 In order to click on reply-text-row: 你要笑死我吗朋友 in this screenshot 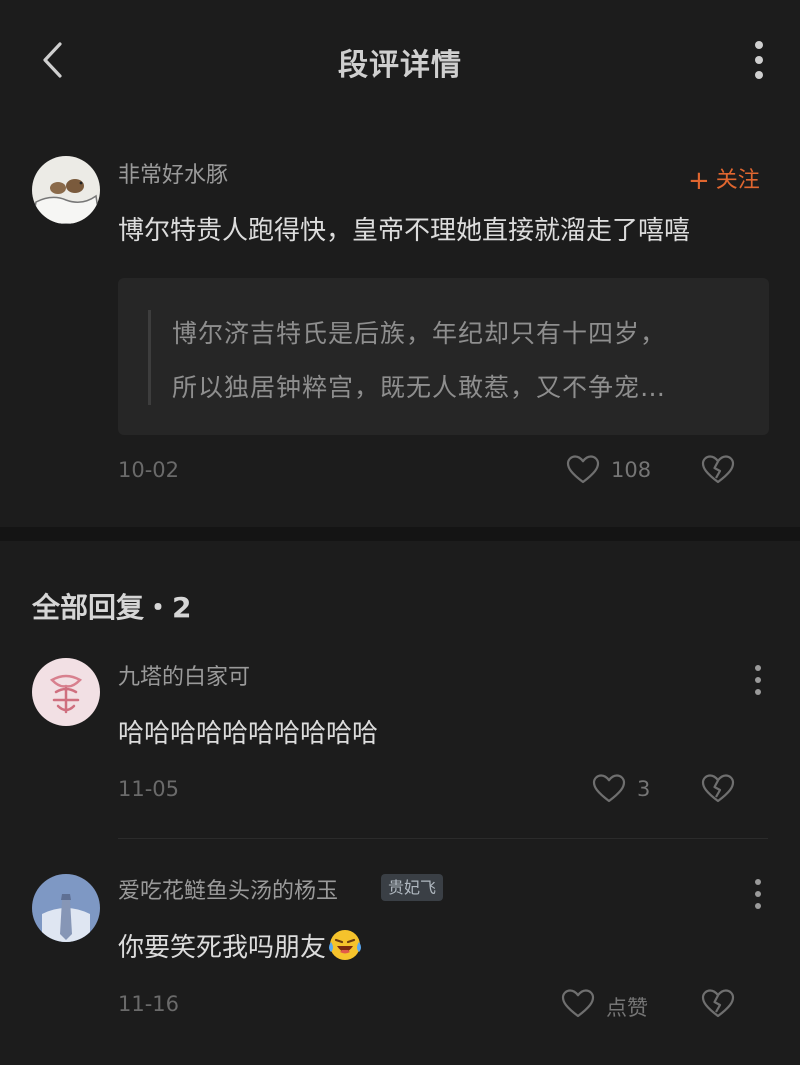, I will do `click(240, 945)`.